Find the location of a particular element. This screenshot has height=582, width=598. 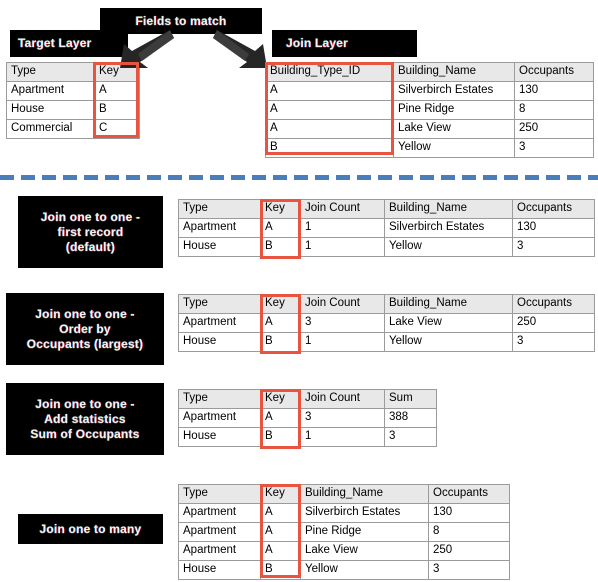

table-row: Apartment A Lake View 250 is located at coordinates (344, 551).